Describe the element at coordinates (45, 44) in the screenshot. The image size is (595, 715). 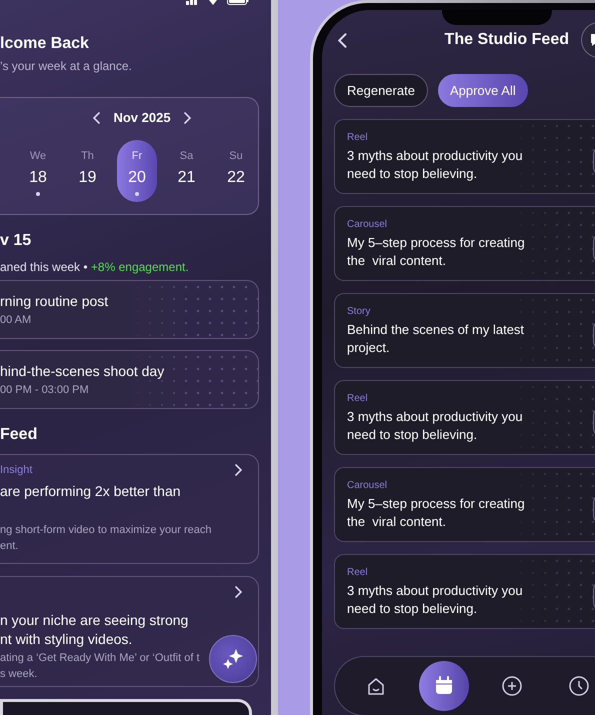
I see `welcome-heading: lcome Back` at that location.